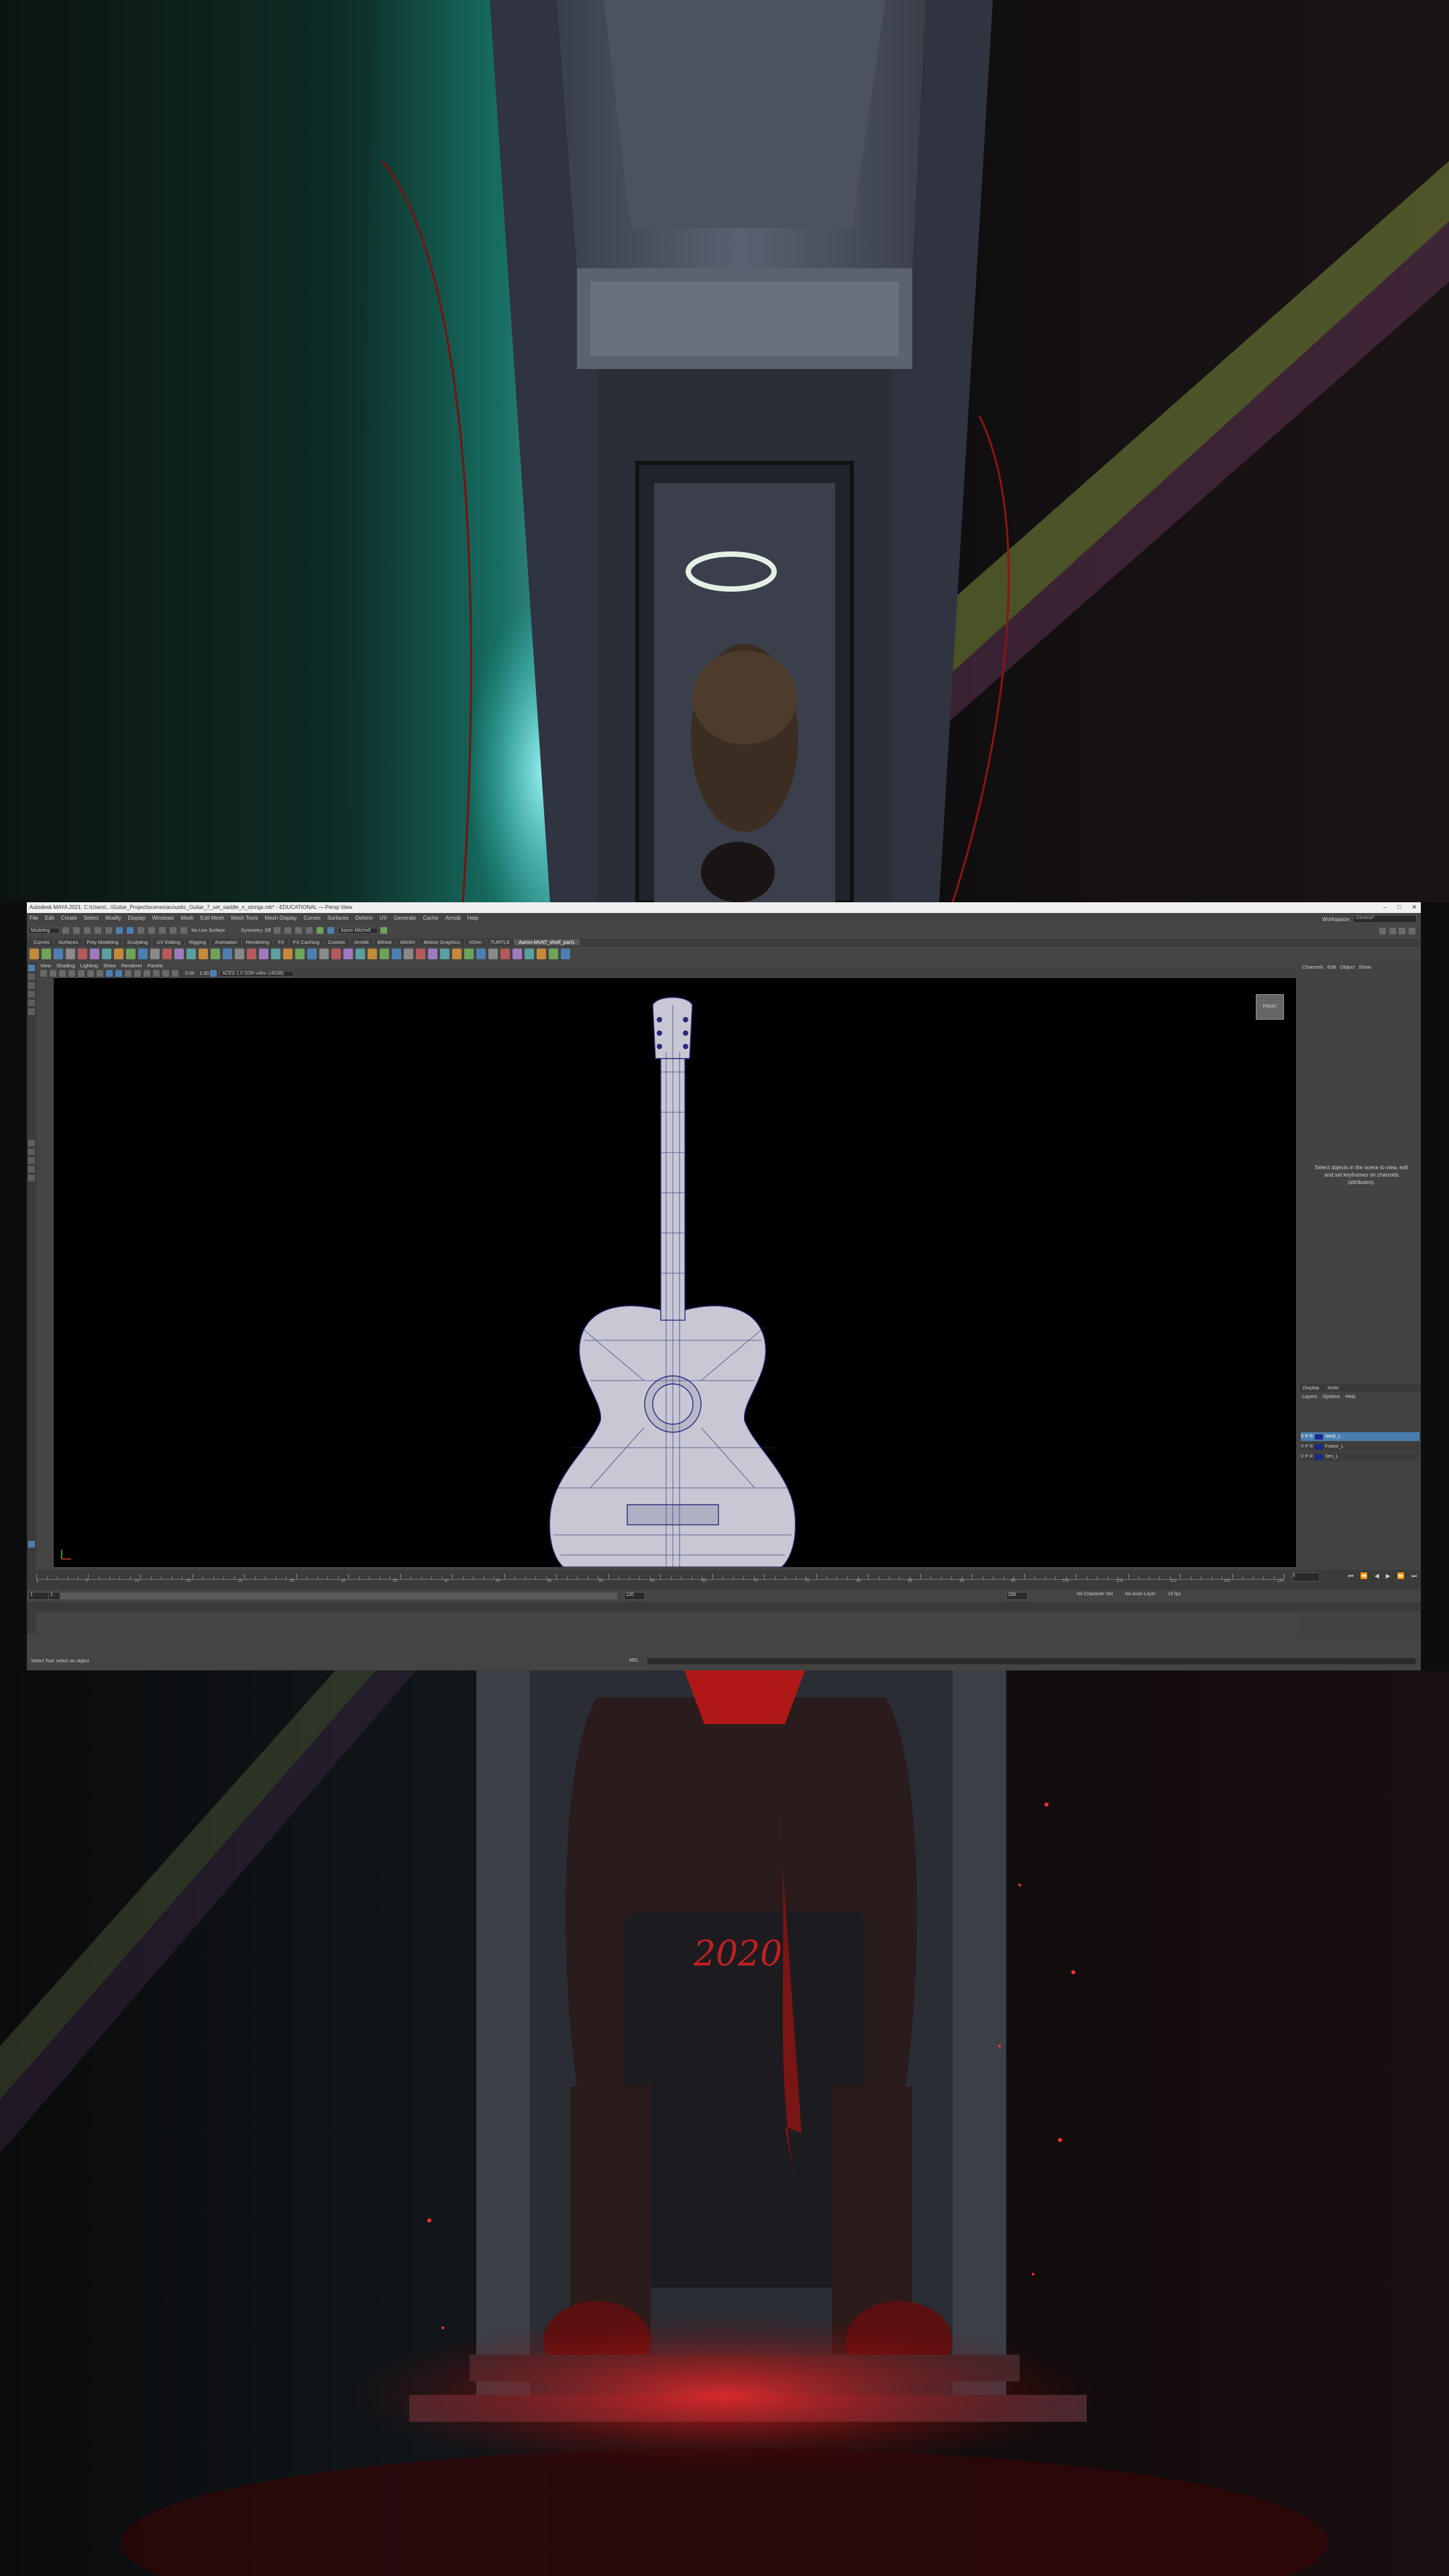 This screenshot has width=1449, height=2576. What do you see at coordinates (383, 918) in the screenshot?
I see `menu-uv: UV` at bounding box center [383, 918].